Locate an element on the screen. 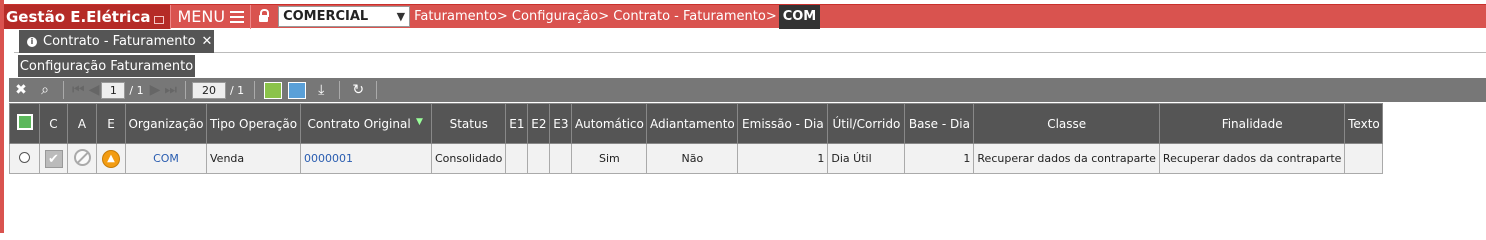  header-automatico: Automático is located at coordinates (609, 123).